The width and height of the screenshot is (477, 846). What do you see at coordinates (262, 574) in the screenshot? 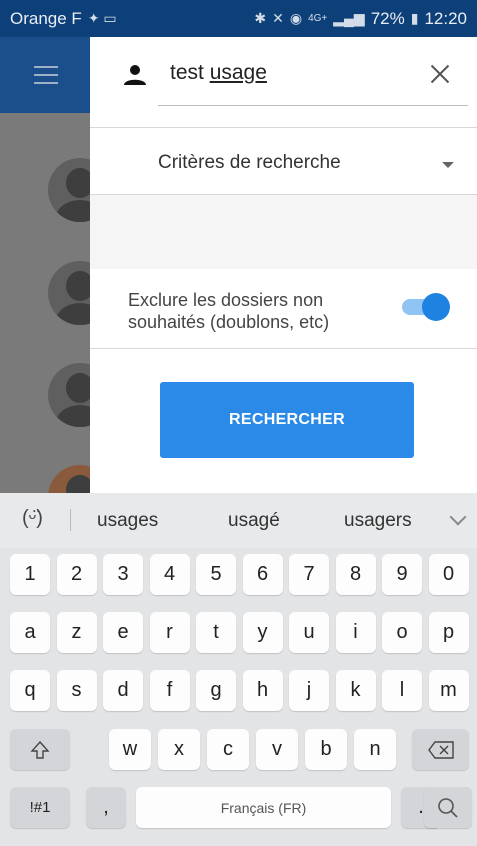
I see `key-6: 6` at bounding box center [262, 574].